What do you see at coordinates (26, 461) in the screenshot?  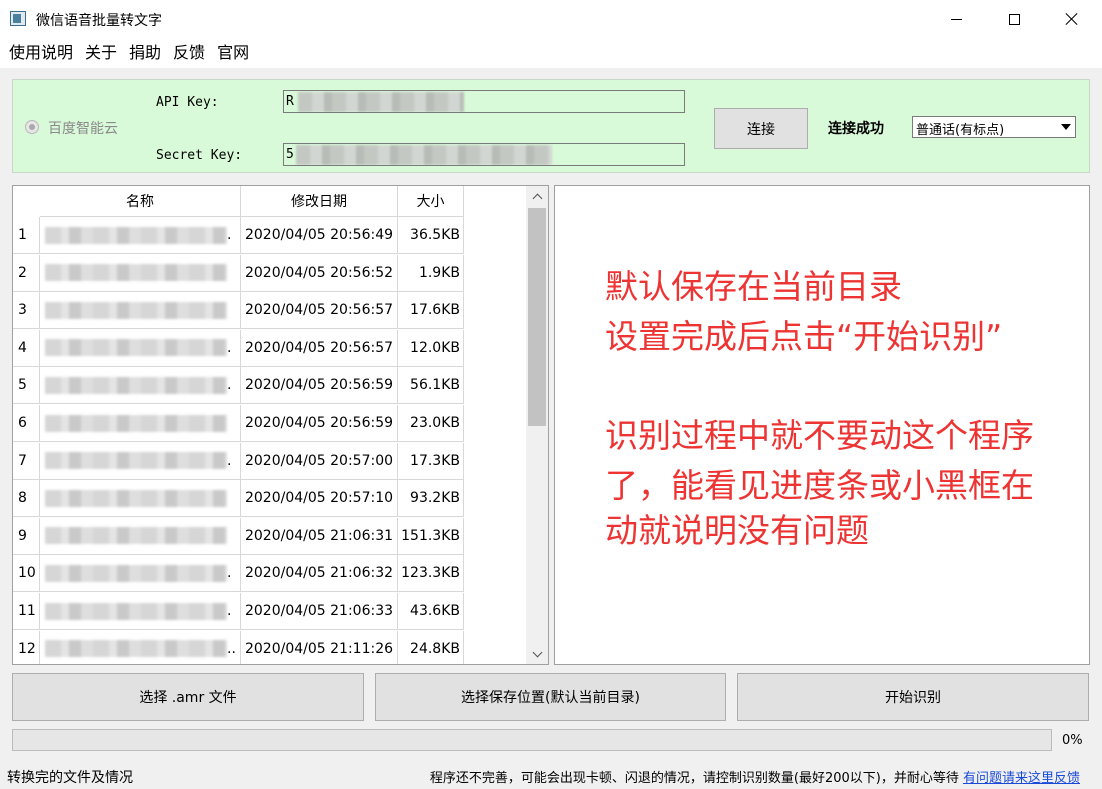 I see `row-index: 7` at bounding box center [26, 461].